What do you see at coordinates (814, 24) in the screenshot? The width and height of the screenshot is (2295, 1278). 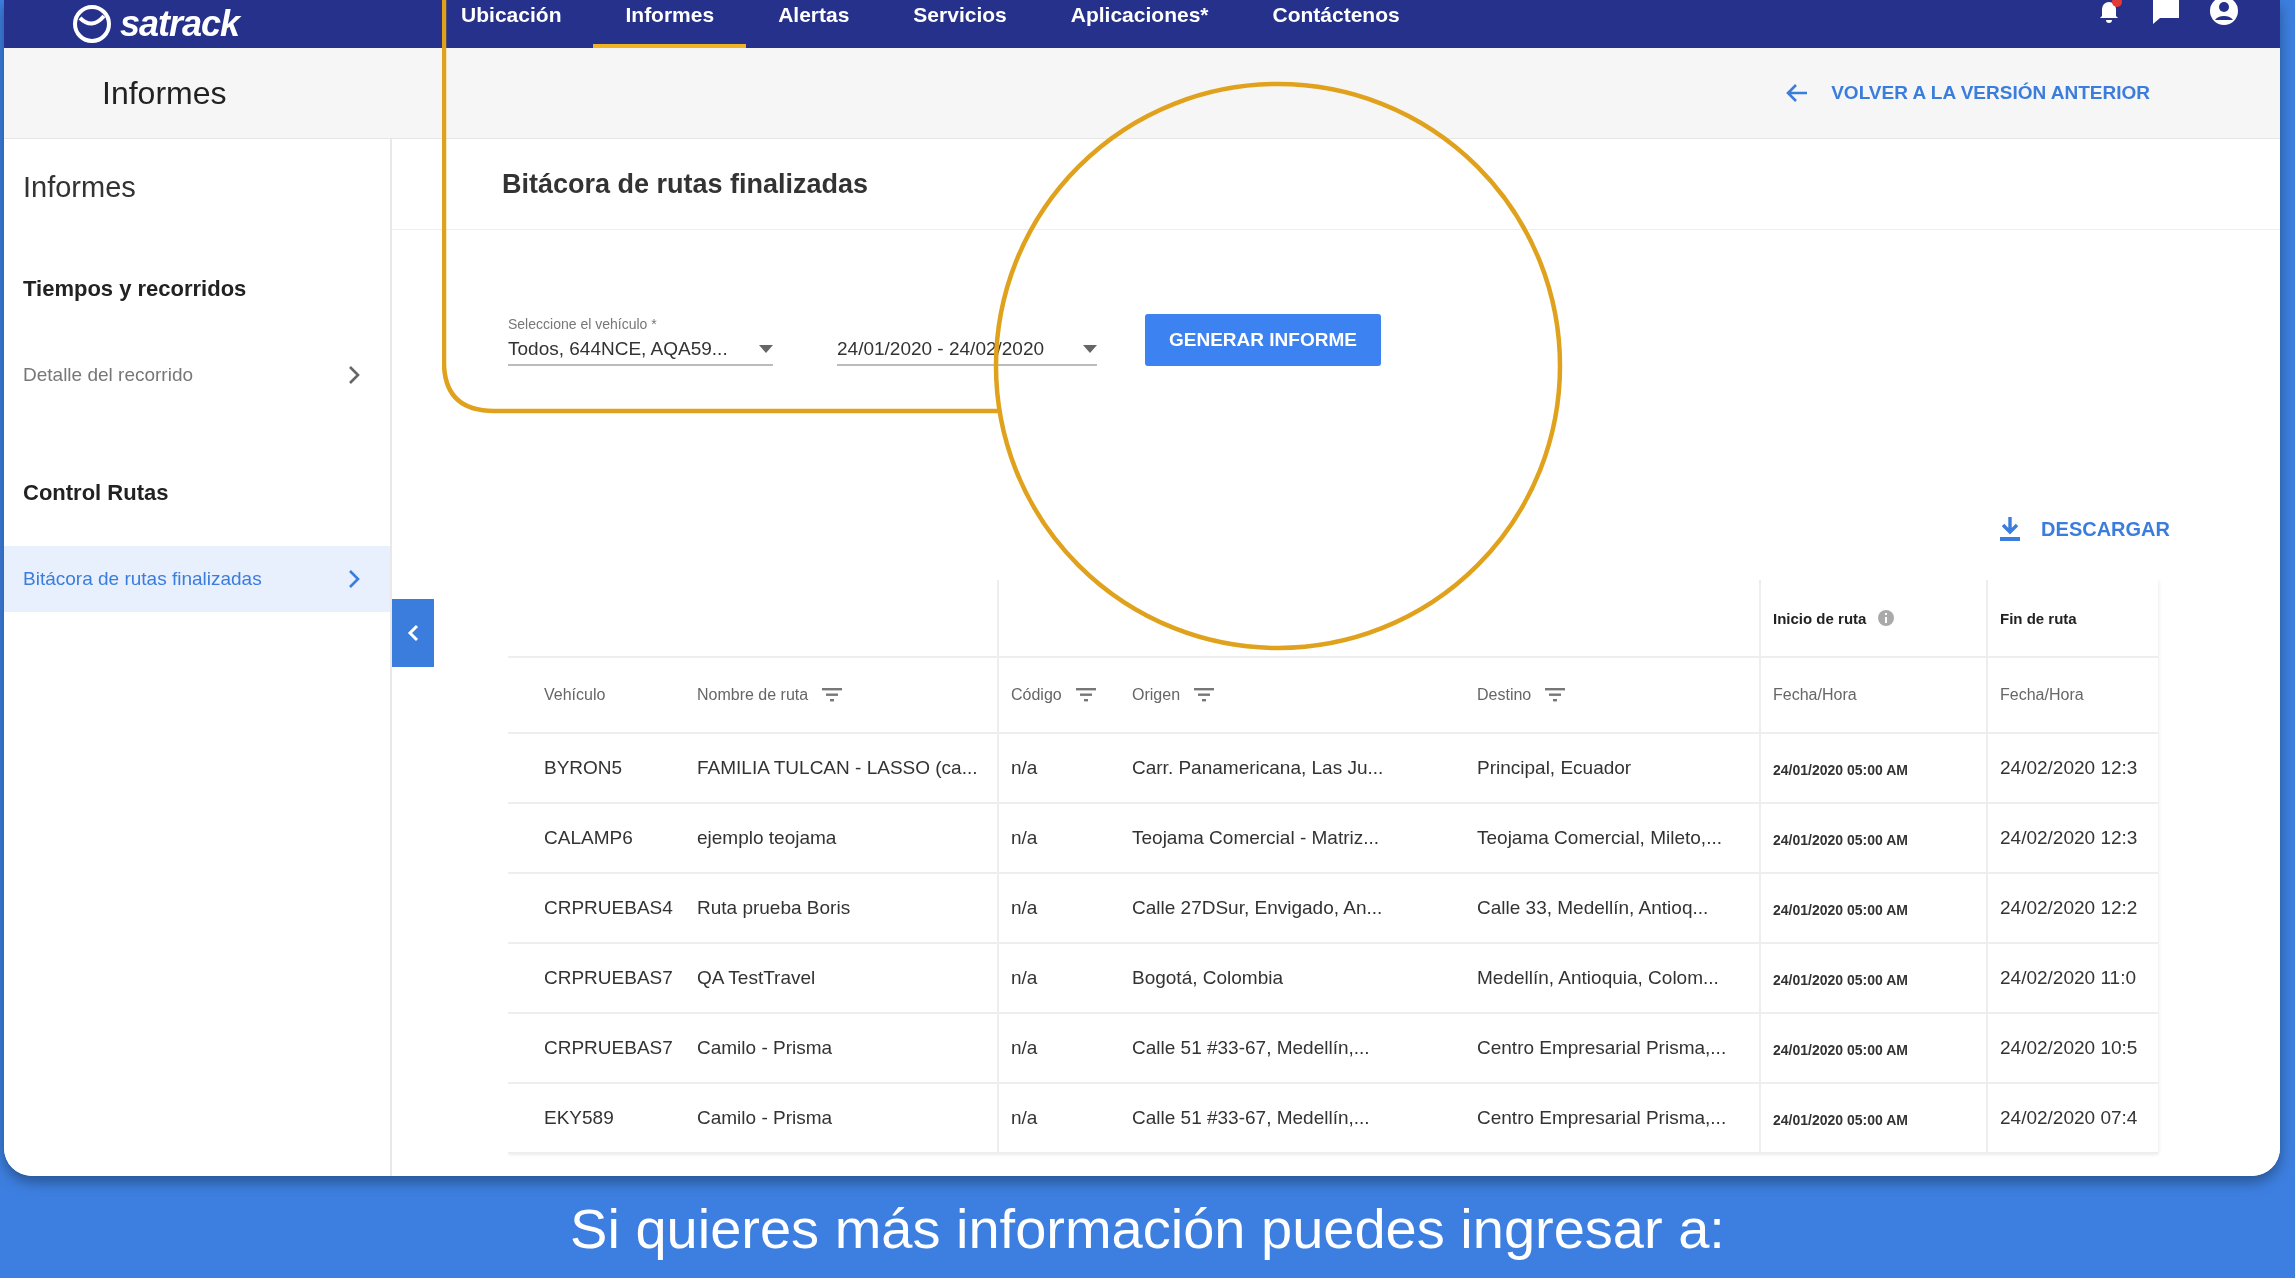 I see `nav-tab: Alertas` at bounding box center [814, 24].